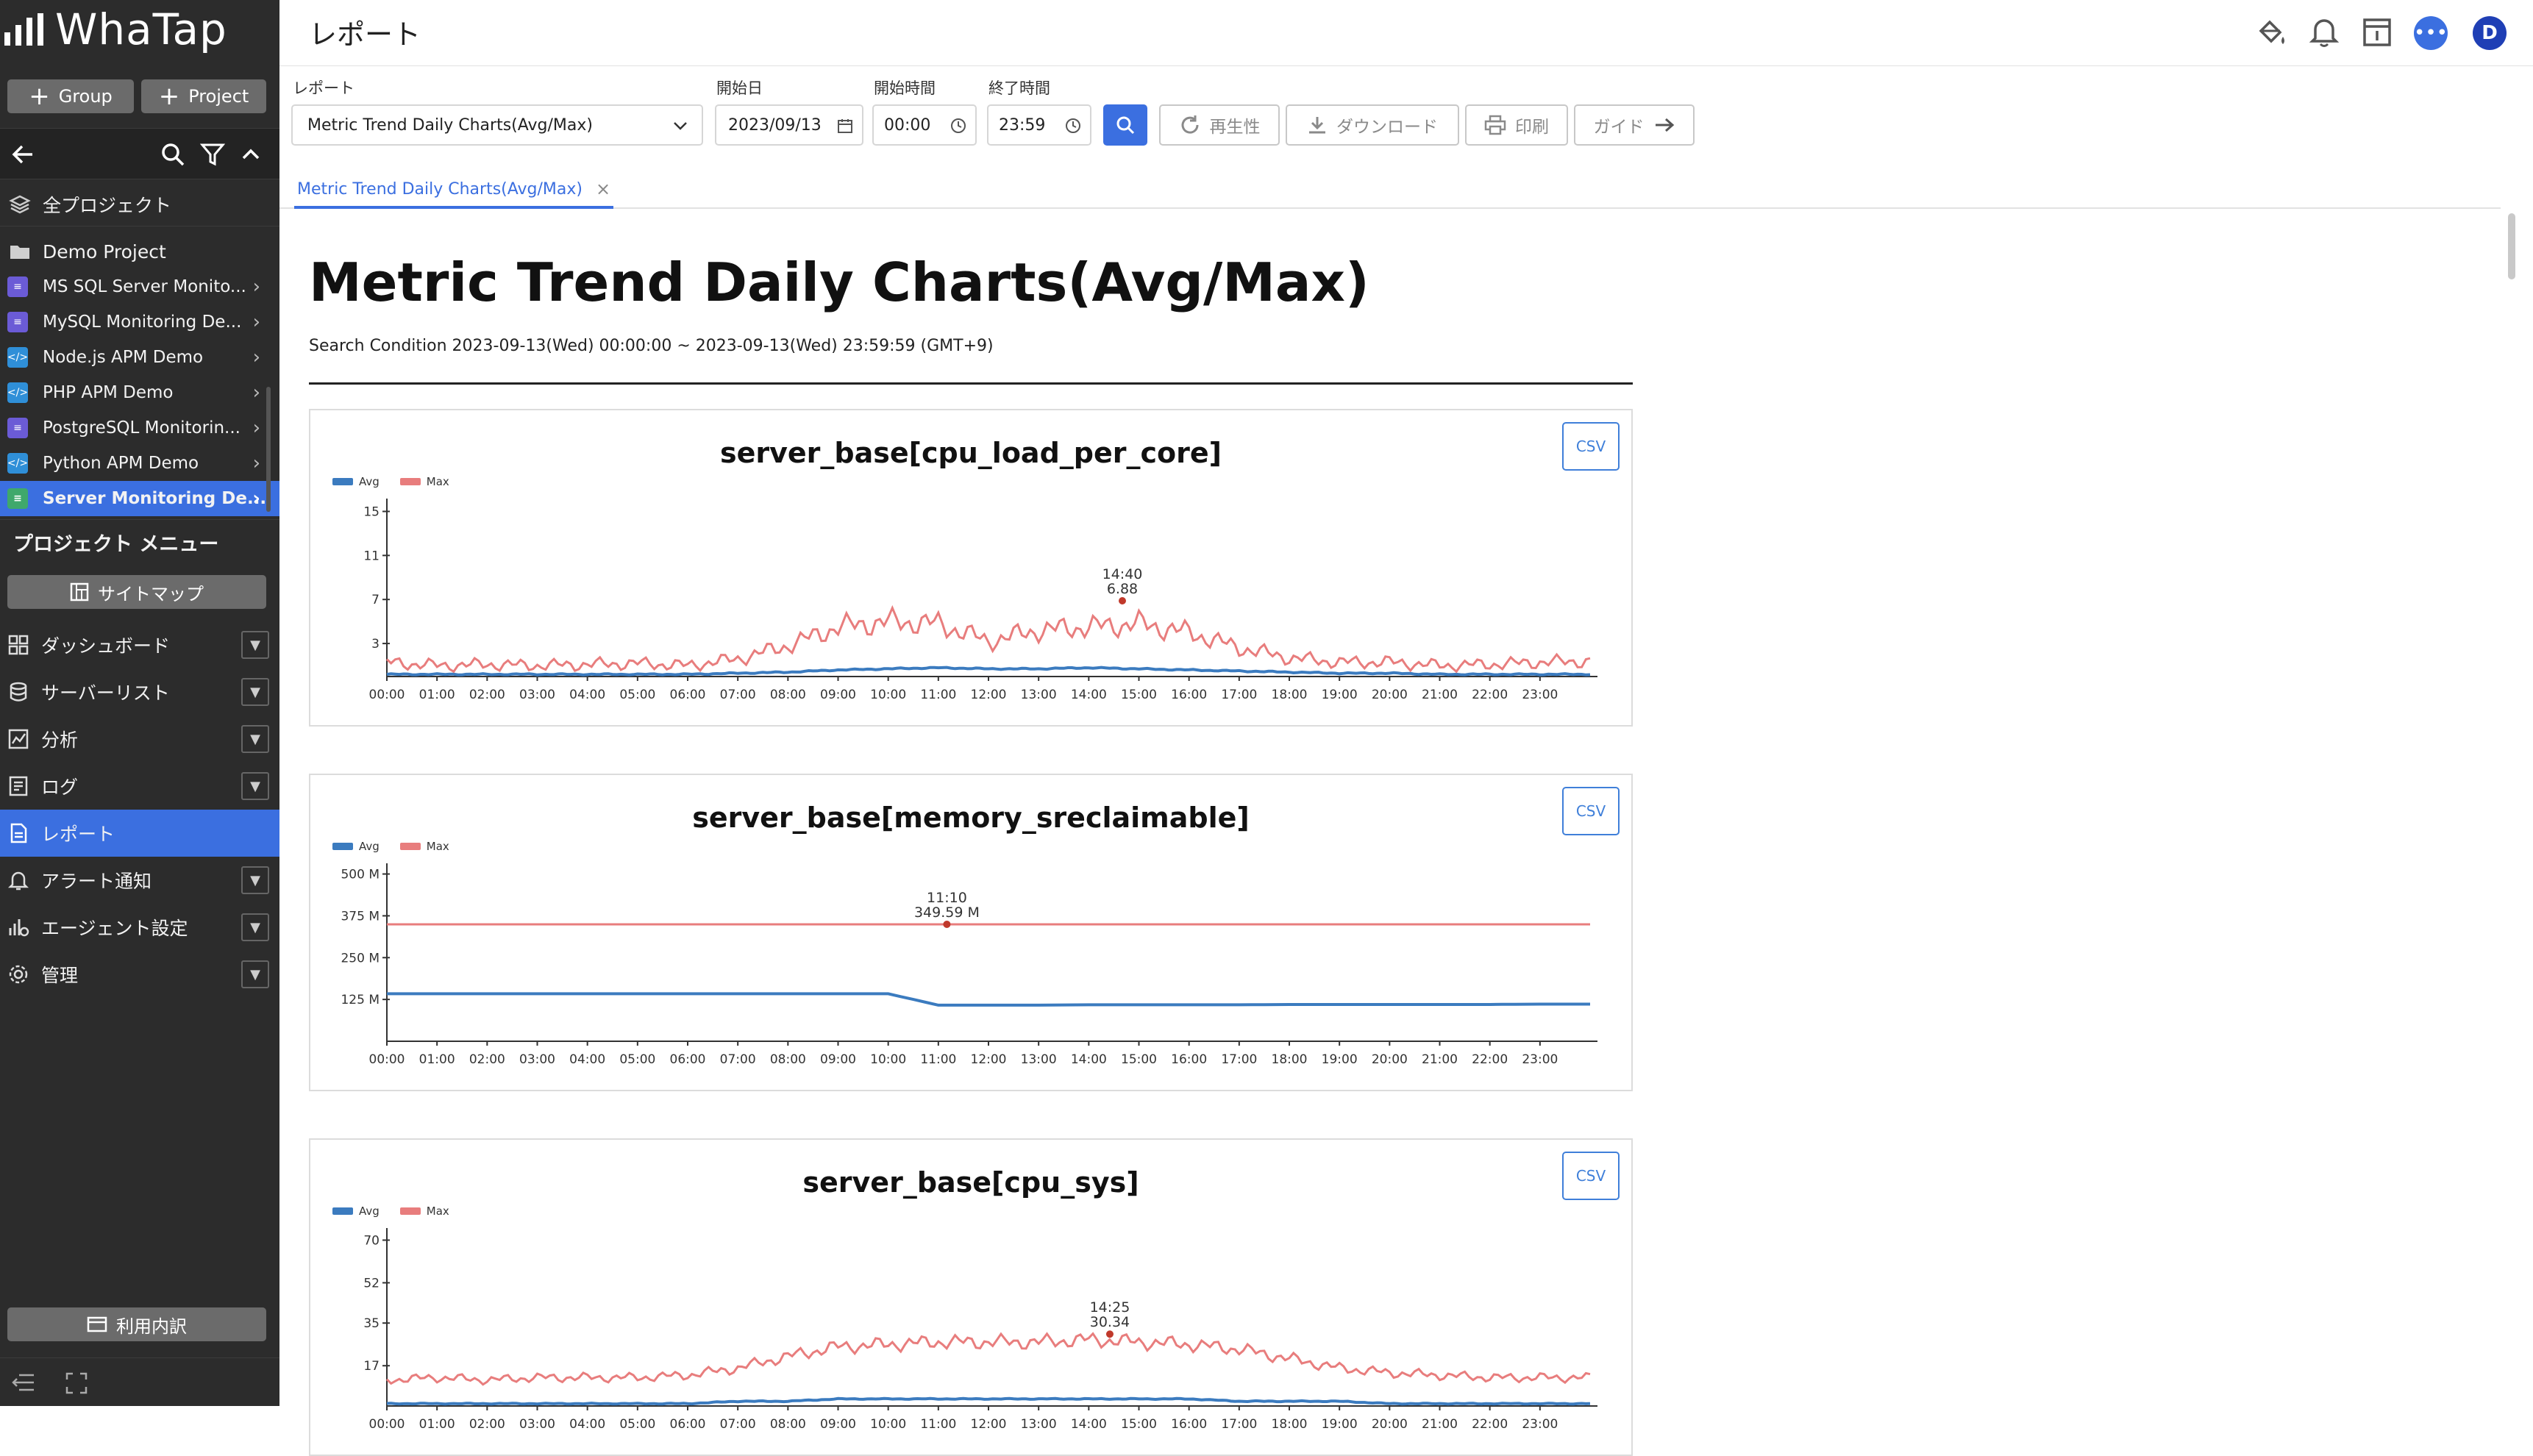 The width and height of the screenshot is (2533, 1456). I want to click on download-button: ダウンロード, so click(1372, 125).